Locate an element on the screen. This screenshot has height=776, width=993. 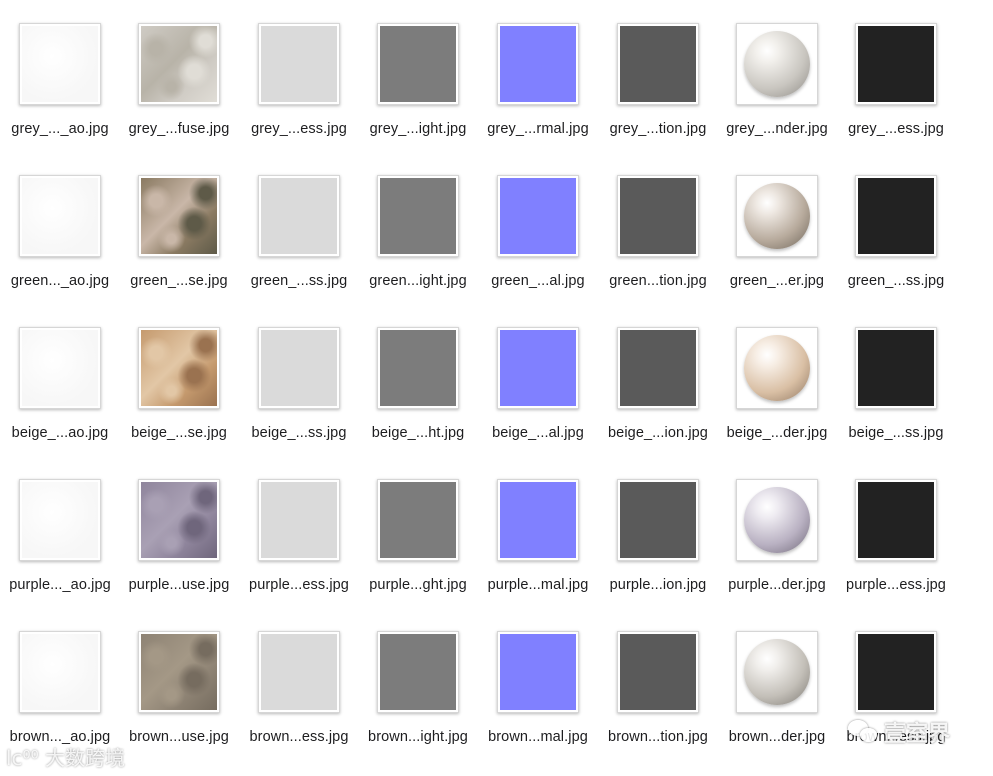
file-item-brown-normal: brown...mal.jpg is located at coordinates (538, 686).